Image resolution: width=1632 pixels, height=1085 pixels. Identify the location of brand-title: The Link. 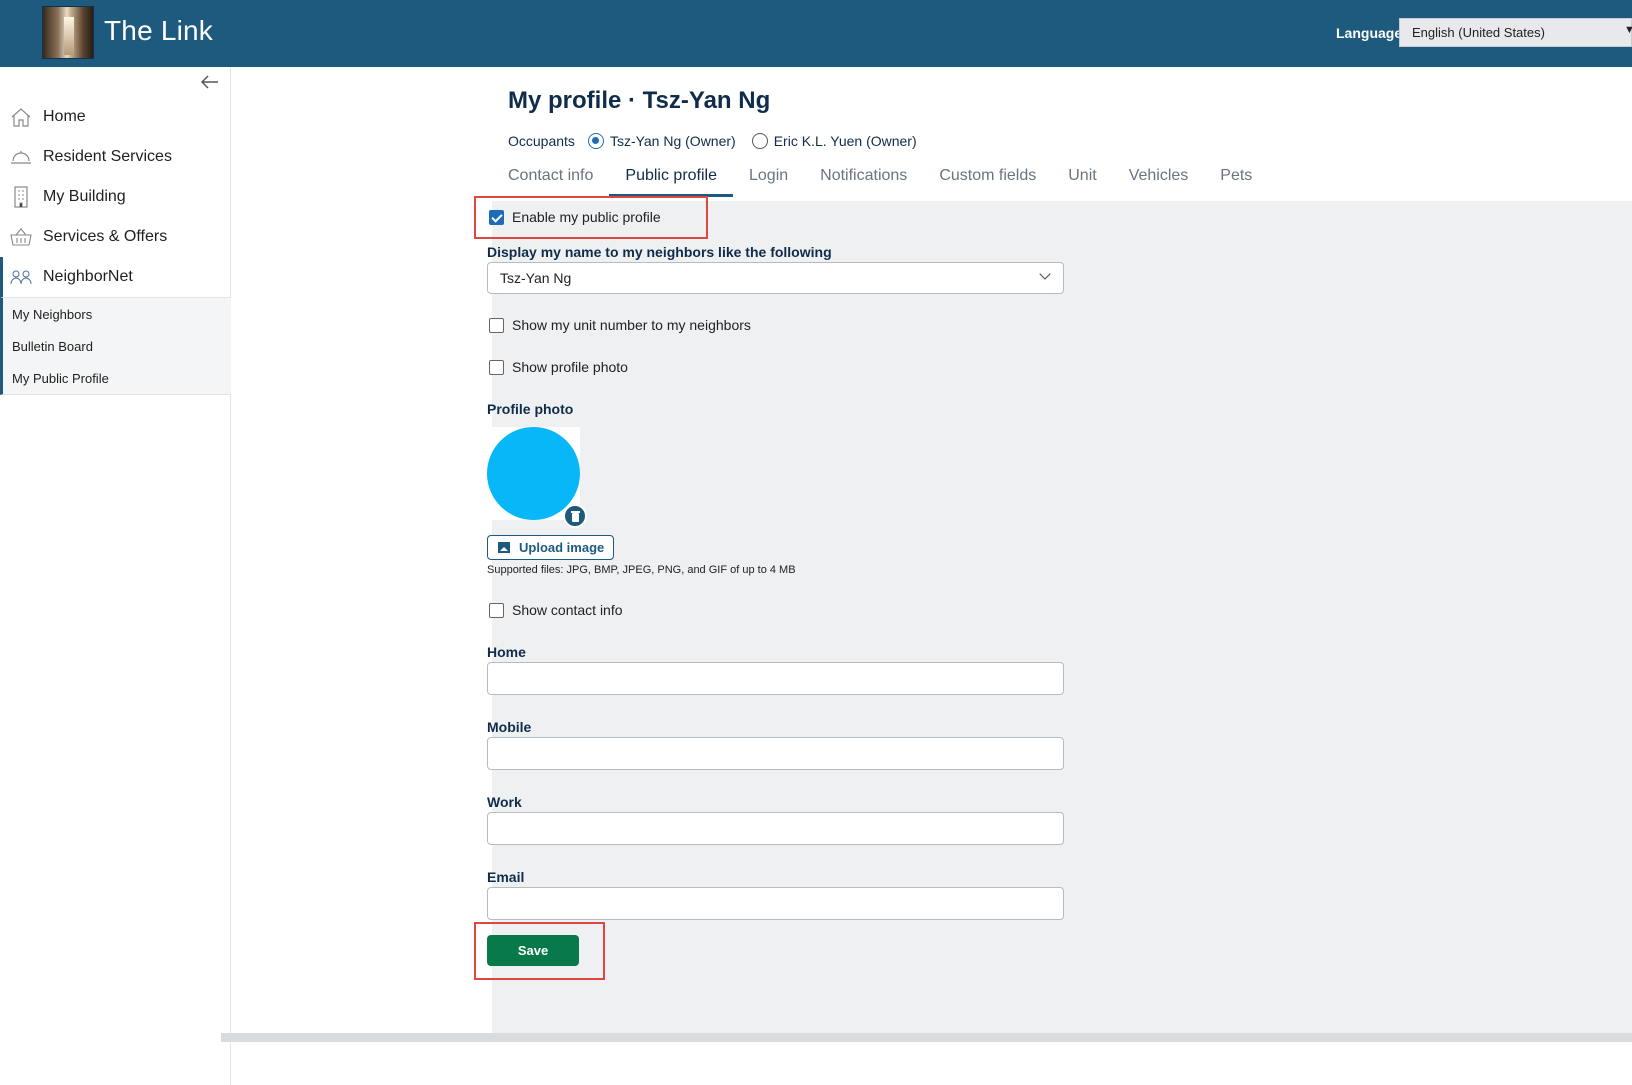
(158, 31).